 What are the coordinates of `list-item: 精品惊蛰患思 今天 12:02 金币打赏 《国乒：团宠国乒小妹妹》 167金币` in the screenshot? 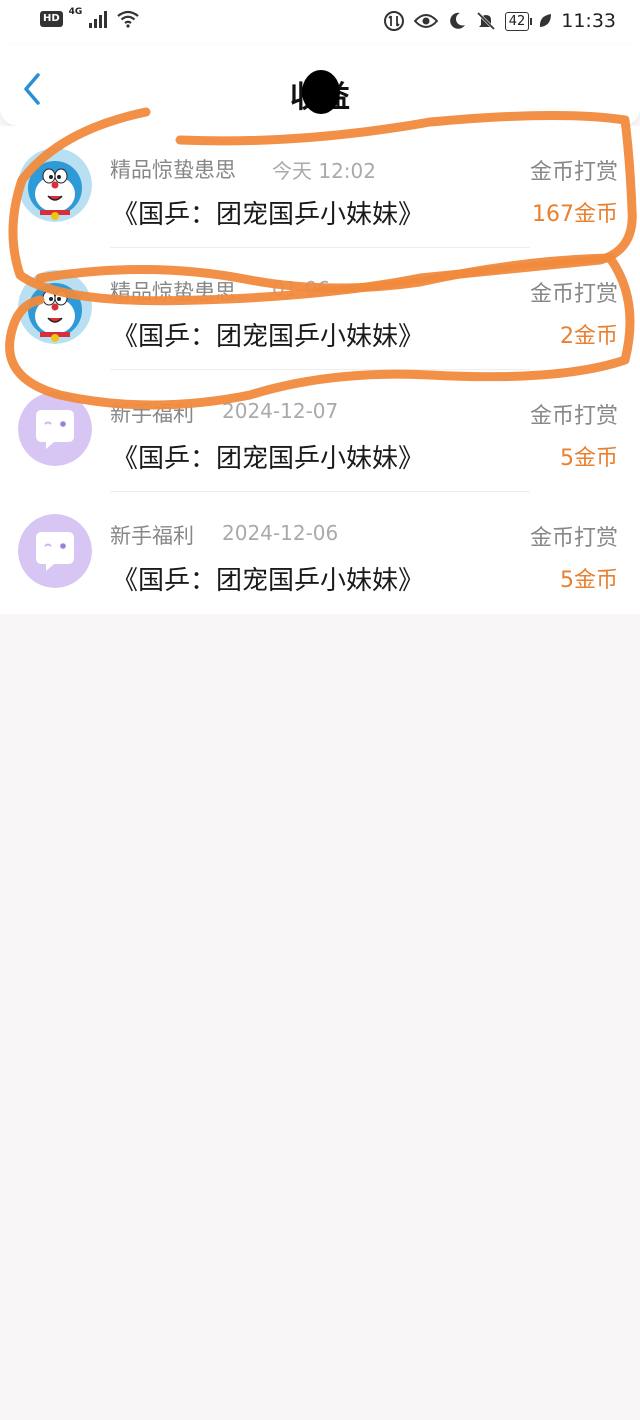 It's located at (320, 187).